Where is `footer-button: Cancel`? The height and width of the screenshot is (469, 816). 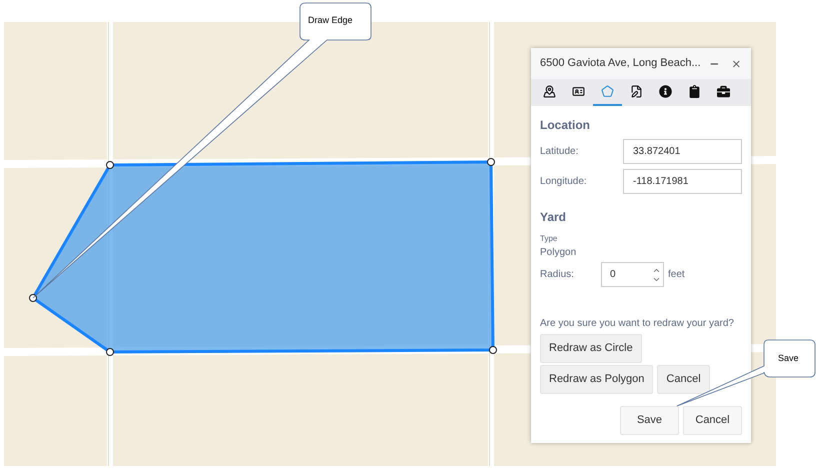 footer-button: Cancel is located at coordinates (712, 420).